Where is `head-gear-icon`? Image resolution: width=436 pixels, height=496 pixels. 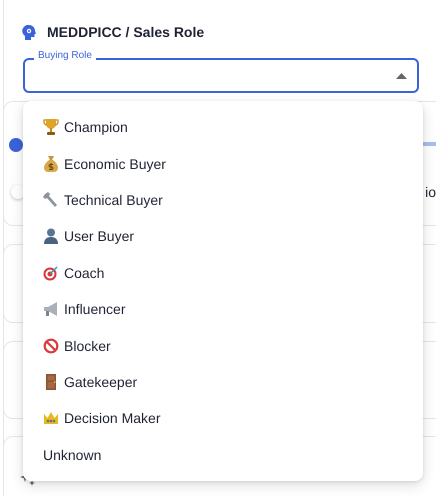 head-gear-icon is located at coordinates (29, 32).